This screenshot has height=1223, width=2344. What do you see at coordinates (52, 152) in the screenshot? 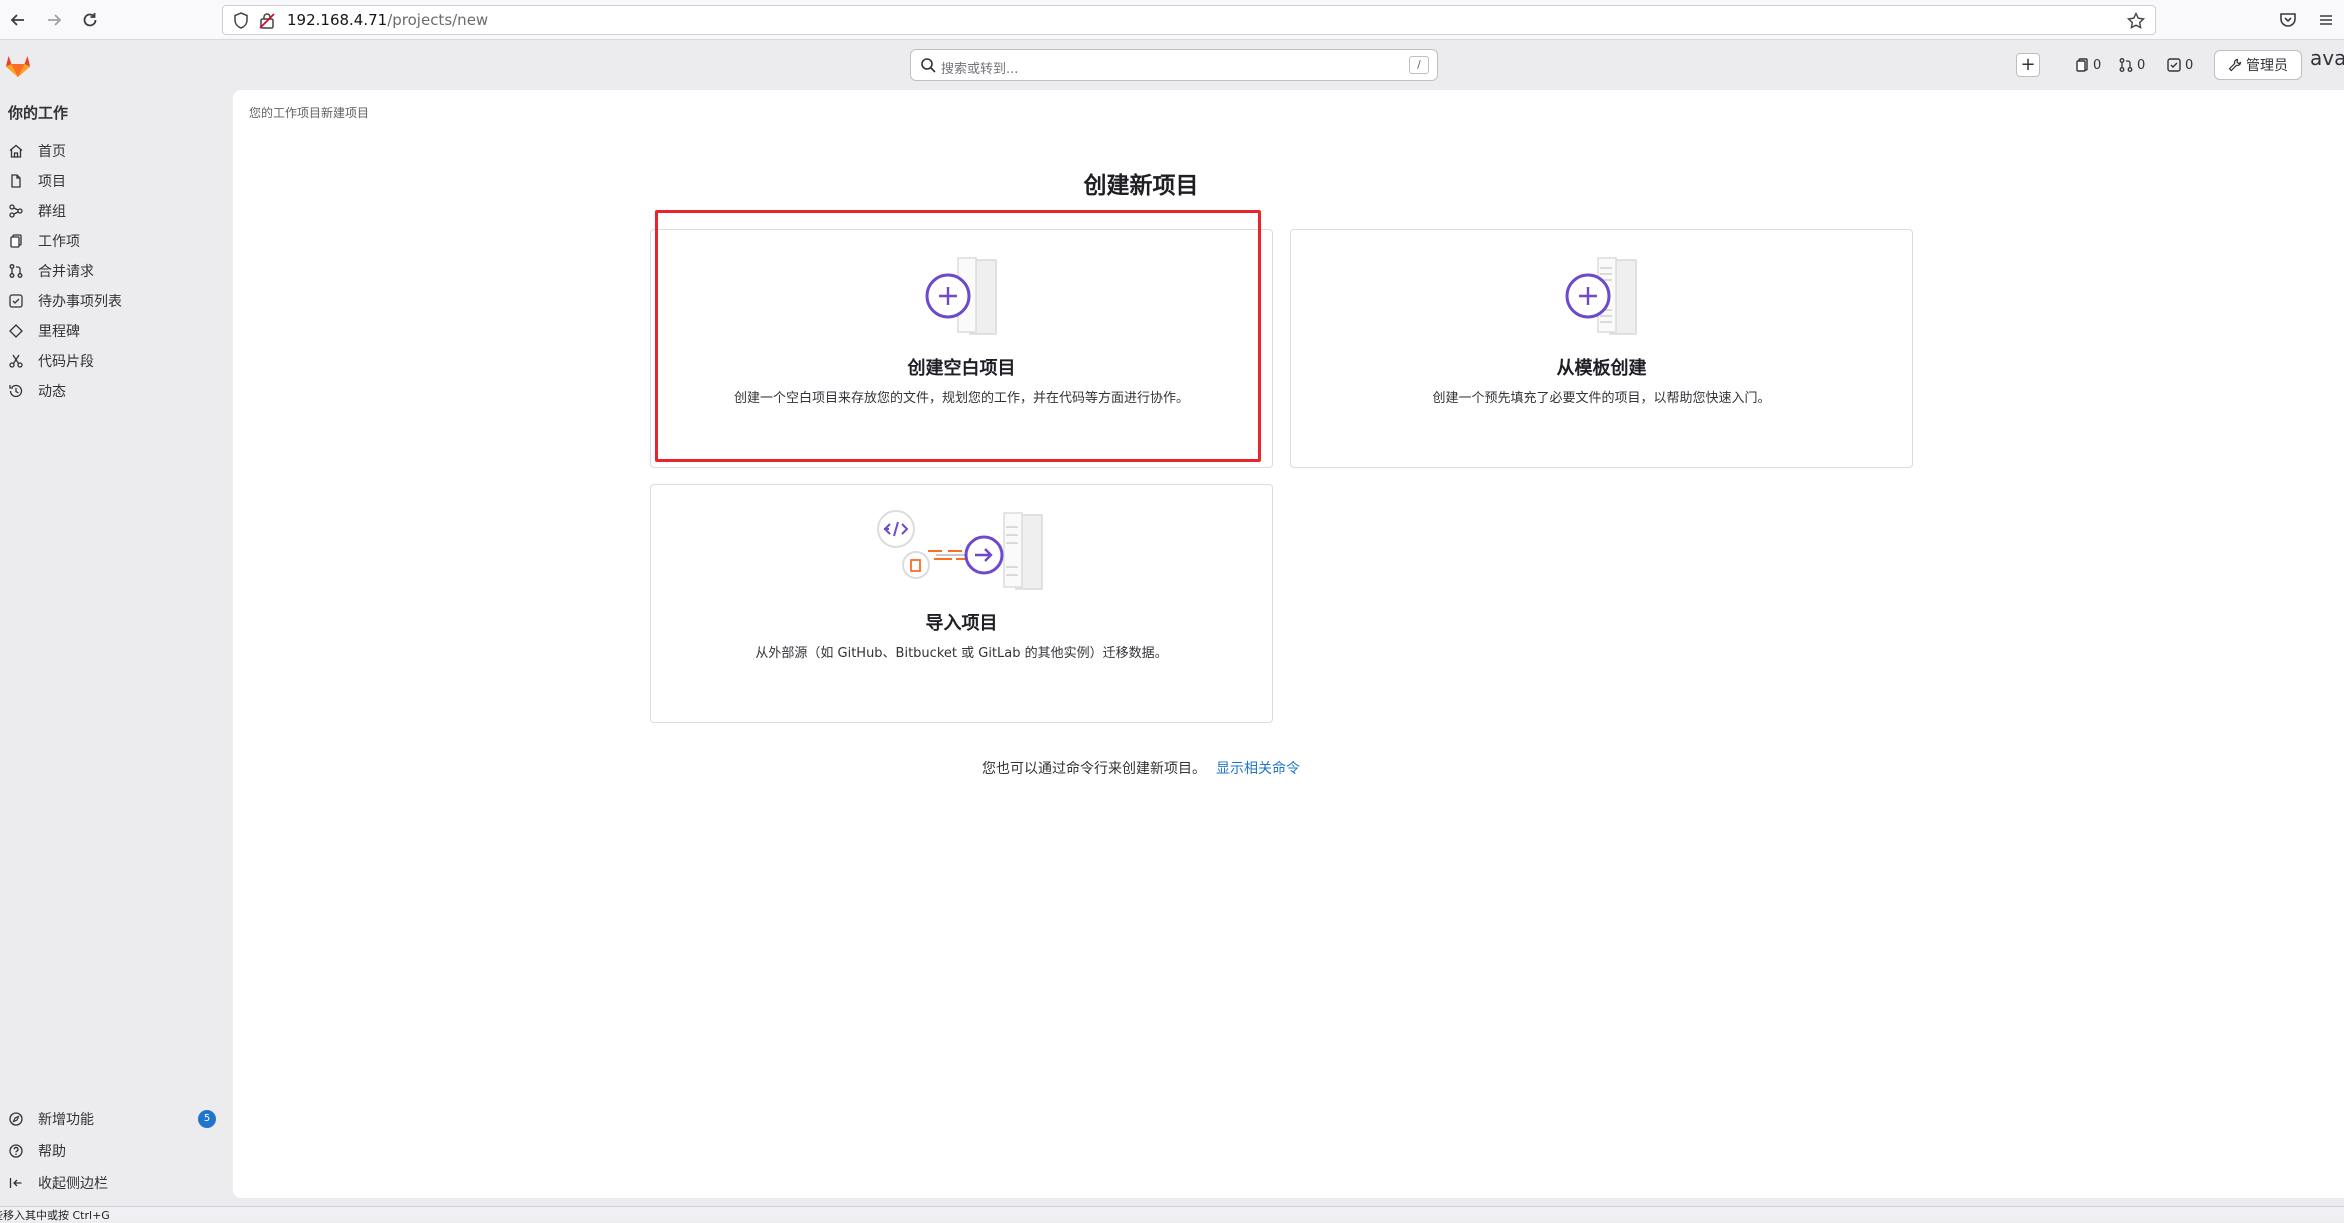
I see `sidebar-item-label: 首页` at bounding box center [52, 152].